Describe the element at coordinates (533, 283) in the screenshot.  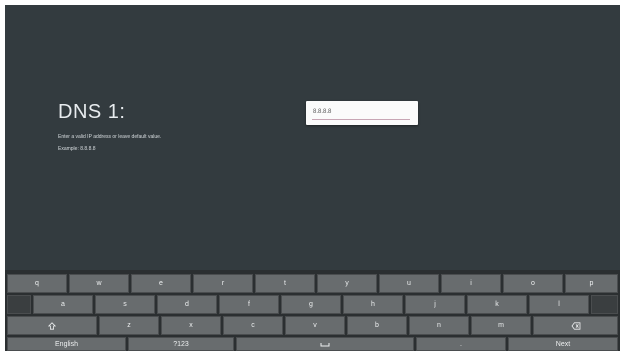
I see `key-o: o` at that location.